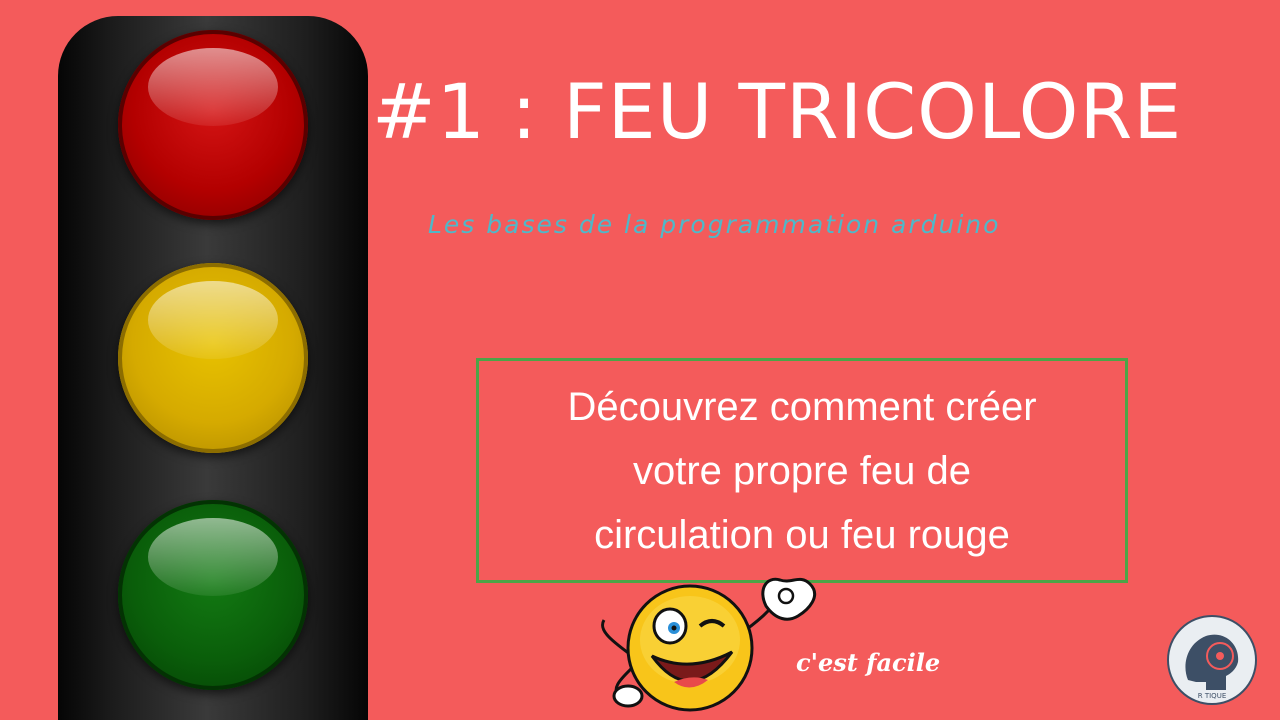 Image resolution: width=1280 pixels, height=720 pixels. What do you see at coordinates (213, 595) in the screenshot?
I see `green-lamp-icon` at bounding box center [213, 595].